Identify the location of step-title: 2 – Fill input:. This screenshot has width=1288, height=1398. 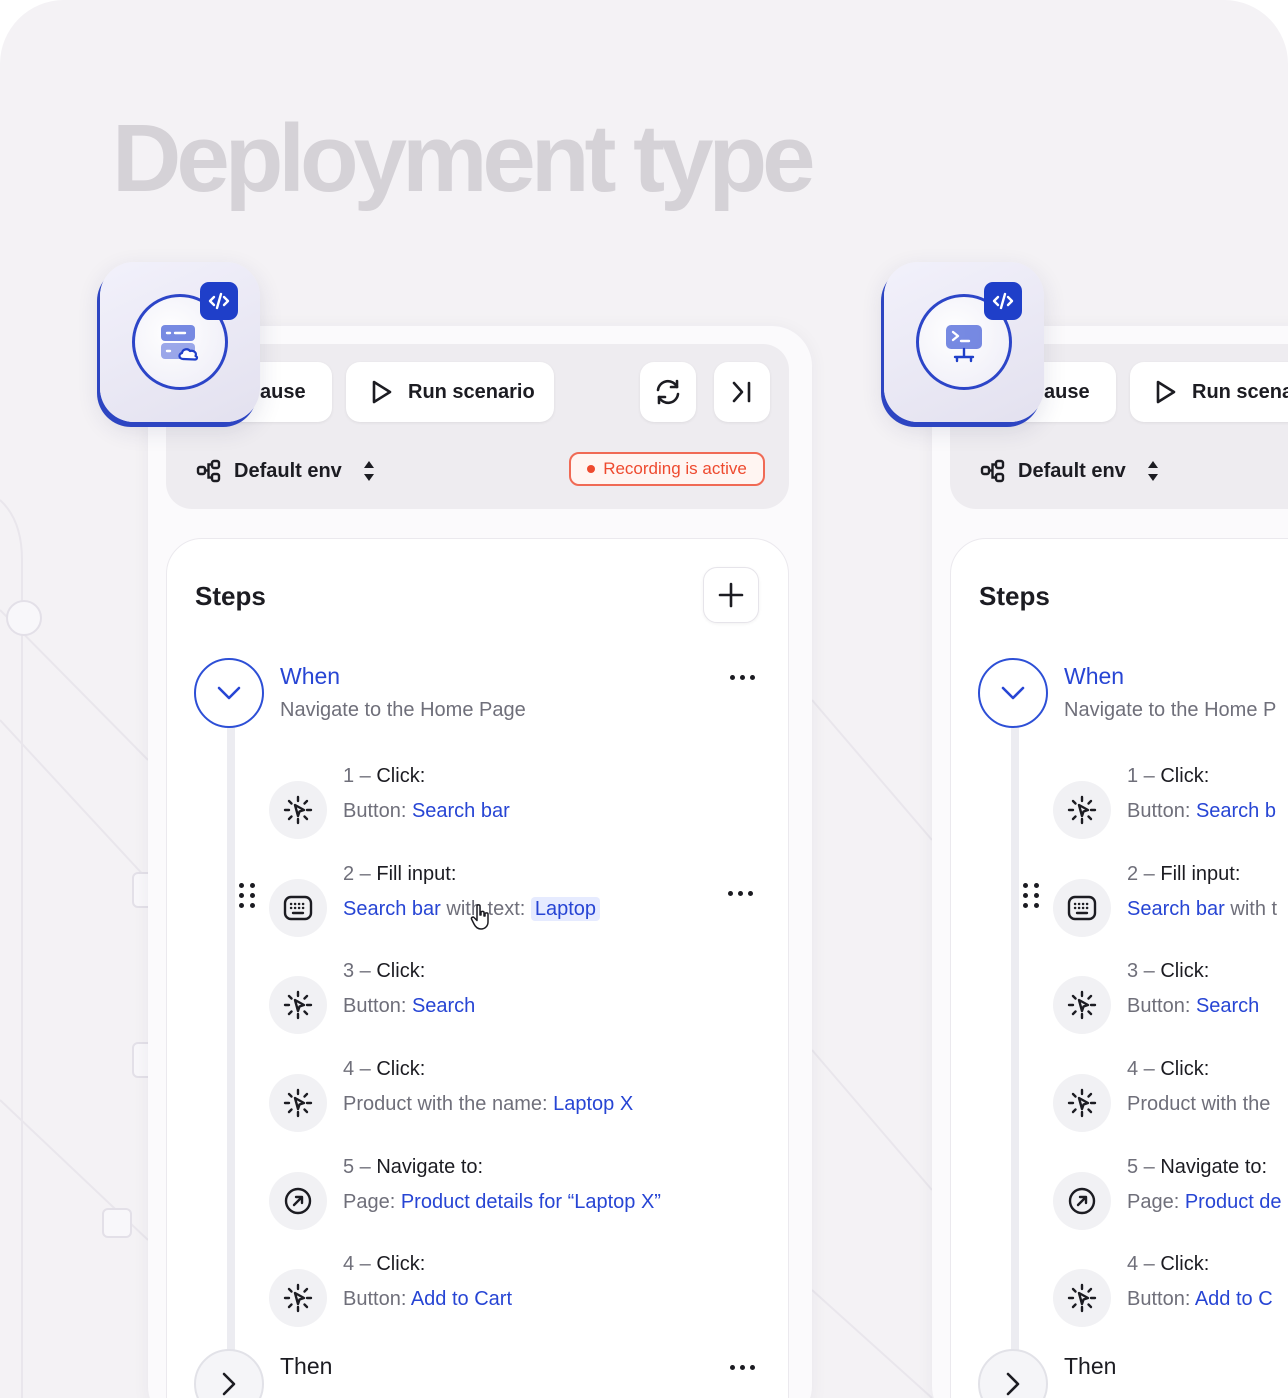
(400, 874).